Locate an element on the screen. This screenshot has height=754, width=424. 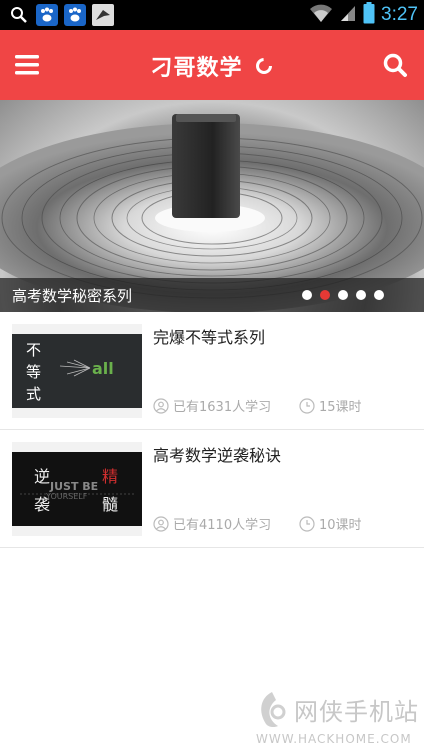
app-bar: 刁哥数学 is located at coordinates (212, 65).